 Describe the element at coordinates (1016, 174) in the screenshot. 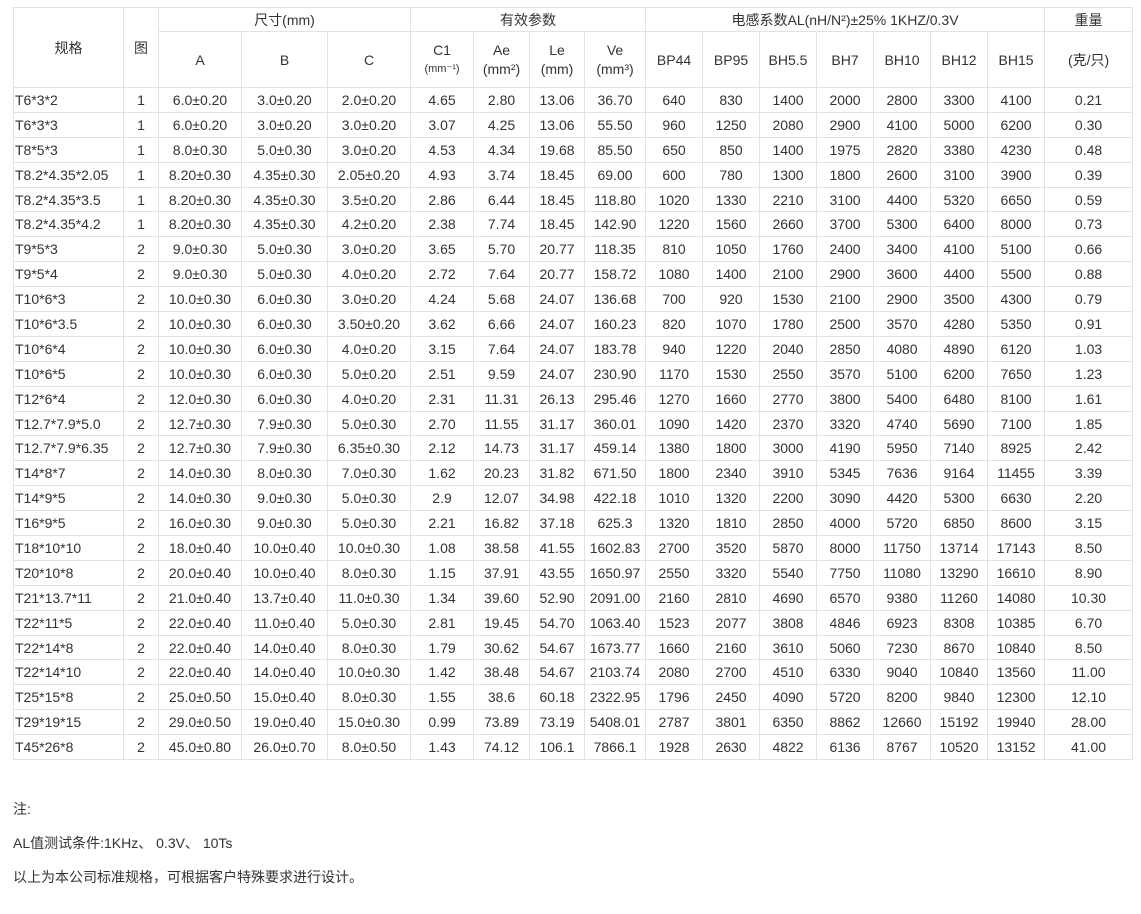

I see `table-cell: 3900` at that location.